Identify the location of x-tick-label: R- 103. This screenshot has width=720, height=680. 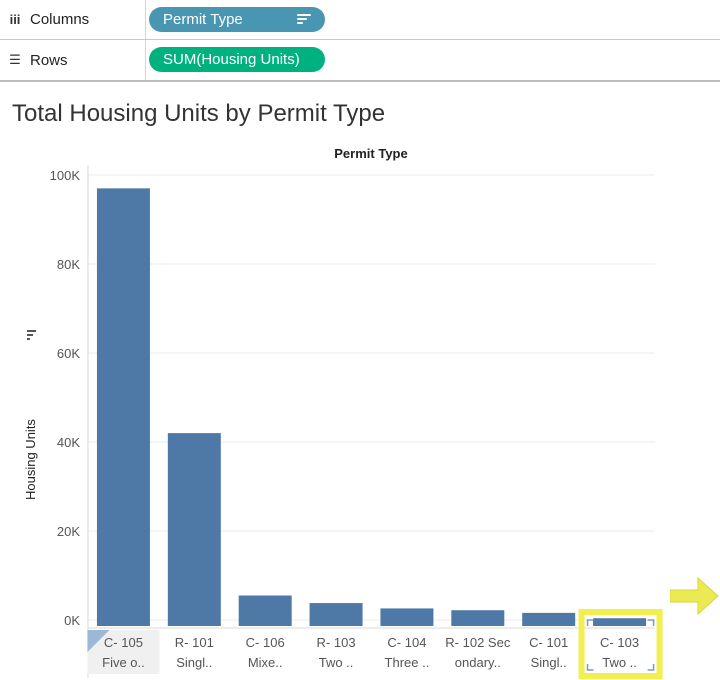
(336, 642).